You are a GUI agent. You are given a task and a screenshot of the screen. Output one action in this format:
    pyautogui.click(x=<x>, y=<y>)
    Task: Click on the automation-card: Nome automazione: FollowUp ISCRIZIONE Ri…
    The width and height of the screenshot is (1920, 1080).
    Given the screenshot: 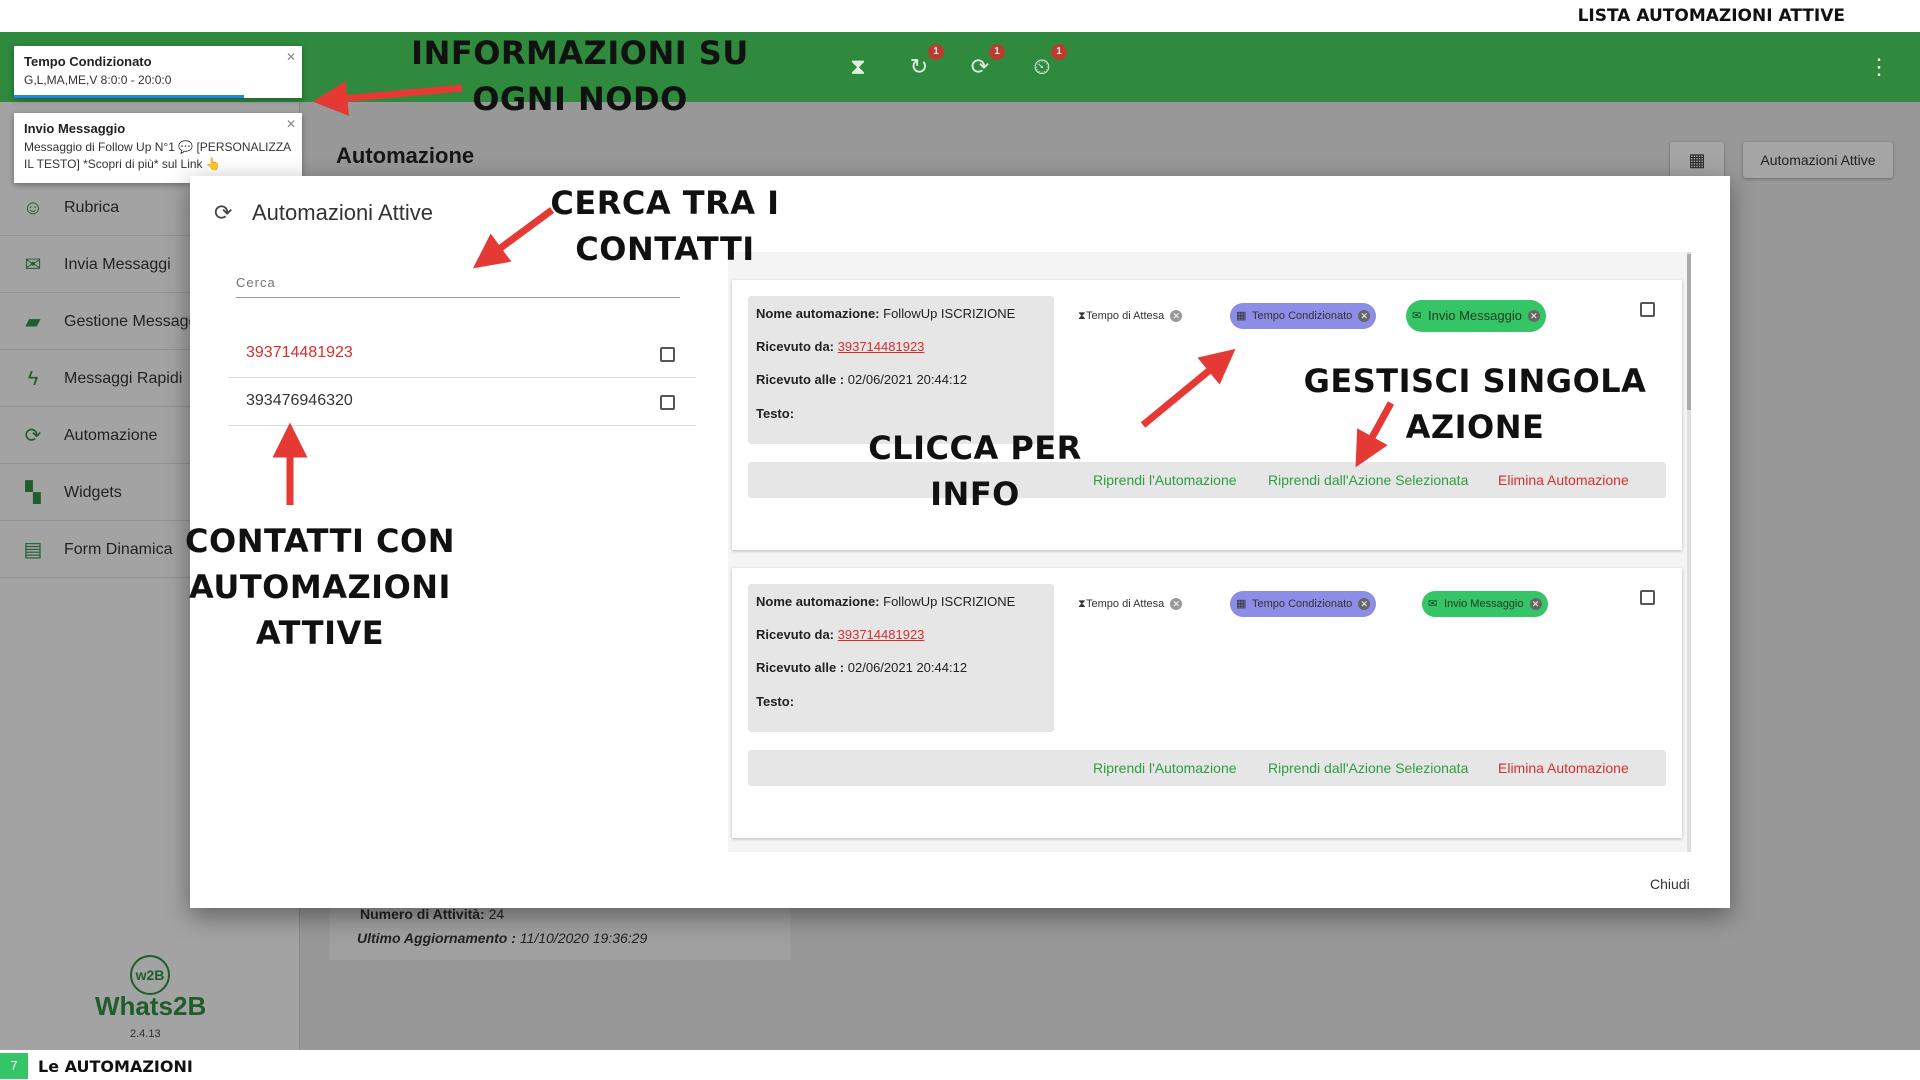 What is the action you would take?
    pyautogui.click(x=1207, y=703)
    